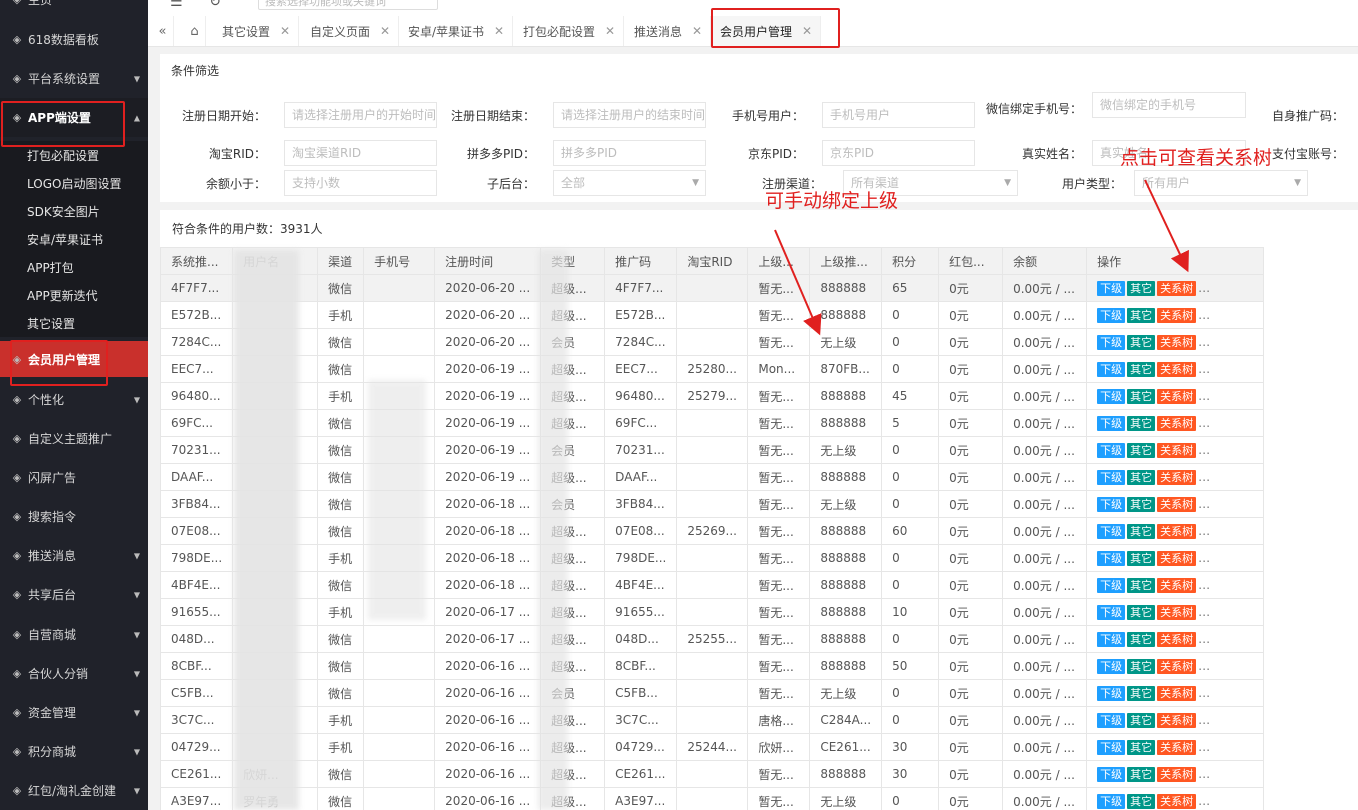 The height and width of the screenshot is (810, 1358). What do you see at coordinates (74, 117) in the screenshot?
I see `sidebar-item-3: ◈ APP端设置 ▲` at bounding box center [74, 117].